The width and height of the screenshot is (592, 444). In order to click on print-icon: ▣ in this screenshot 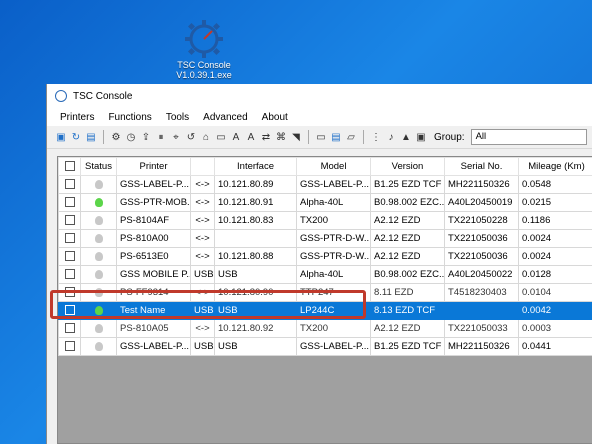, I will do `click(61, 137)`.